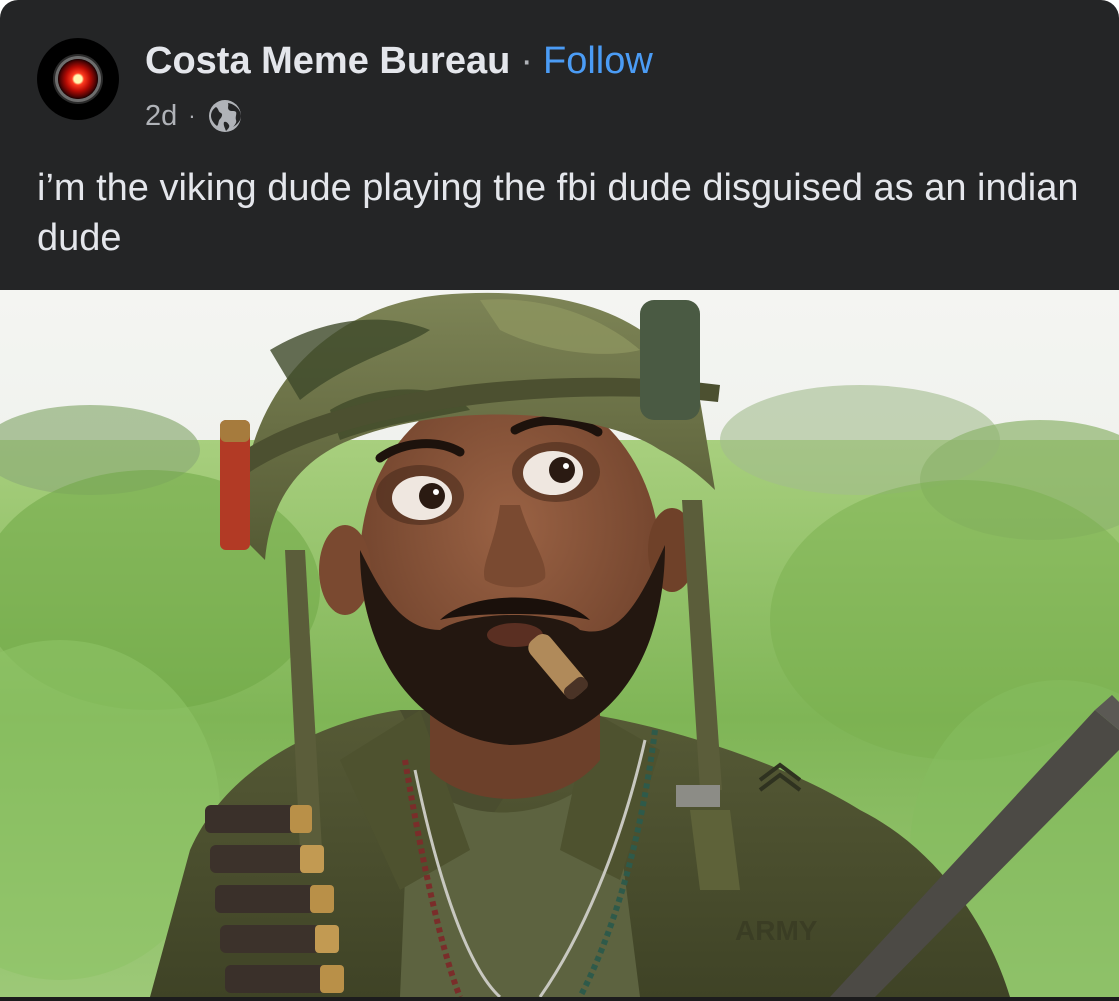  Describe the element at coordinates (161, 116) in the screenshot. I see `post-timestamp: 2d` at that location.